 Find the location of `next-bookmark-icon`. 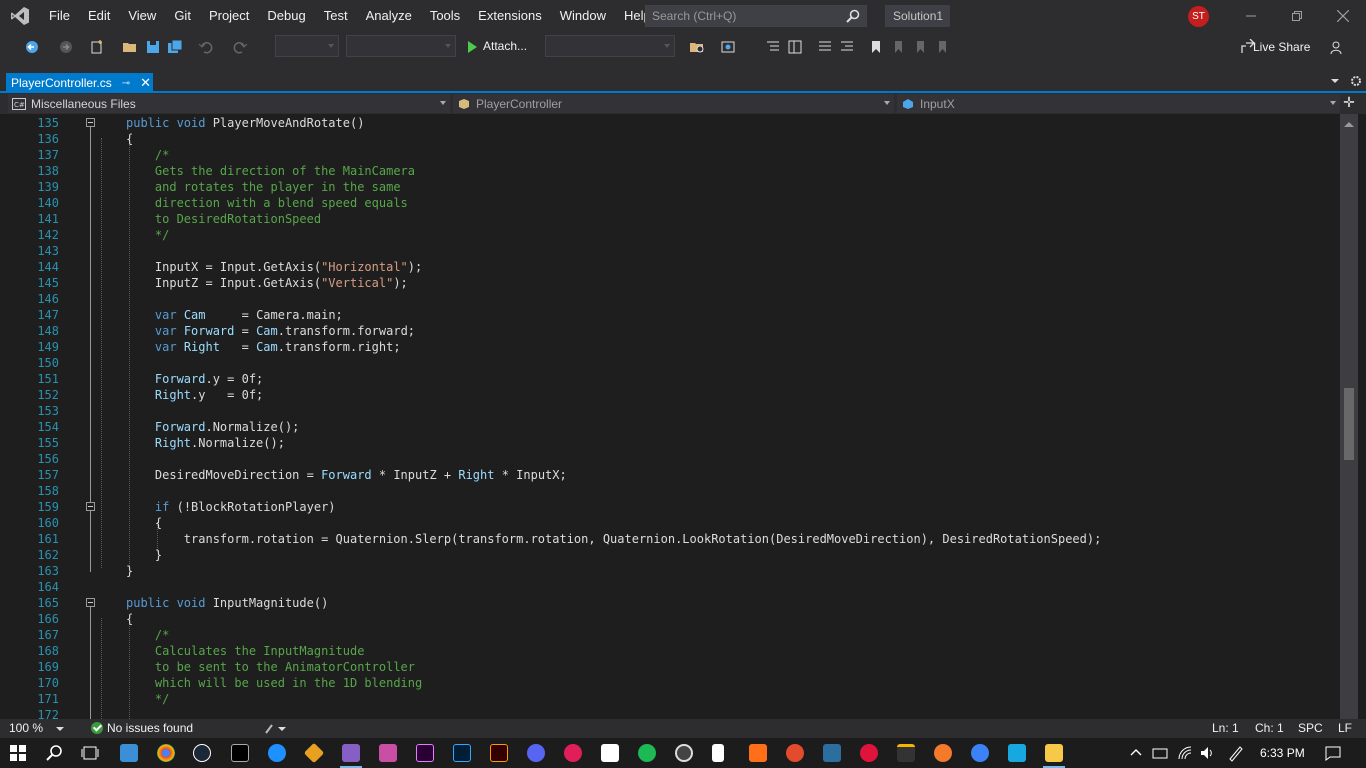

next-bookmark-icon is located at coordinates (920, 47).